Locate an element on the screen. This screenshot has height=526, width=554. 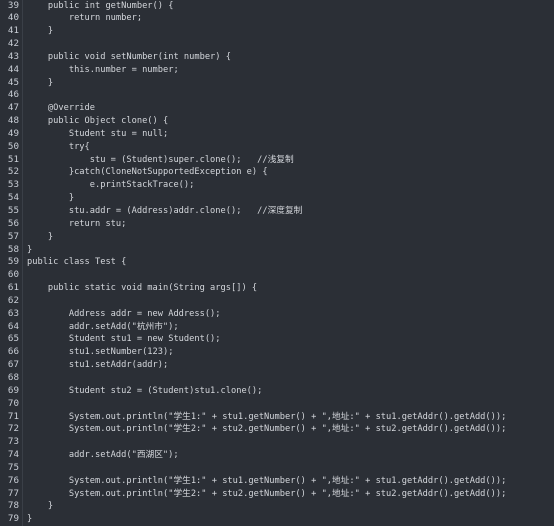
line-number: 50 is located at coordinates (13, 146).